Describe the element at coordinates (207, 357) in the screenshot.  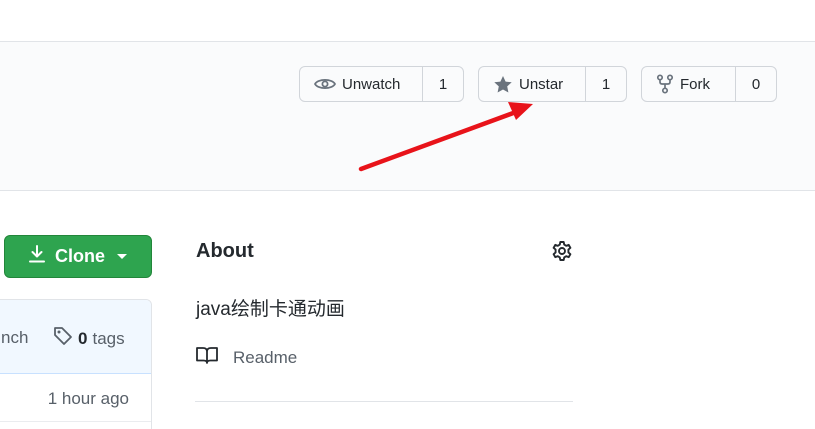
I see `book-icon` at that location.